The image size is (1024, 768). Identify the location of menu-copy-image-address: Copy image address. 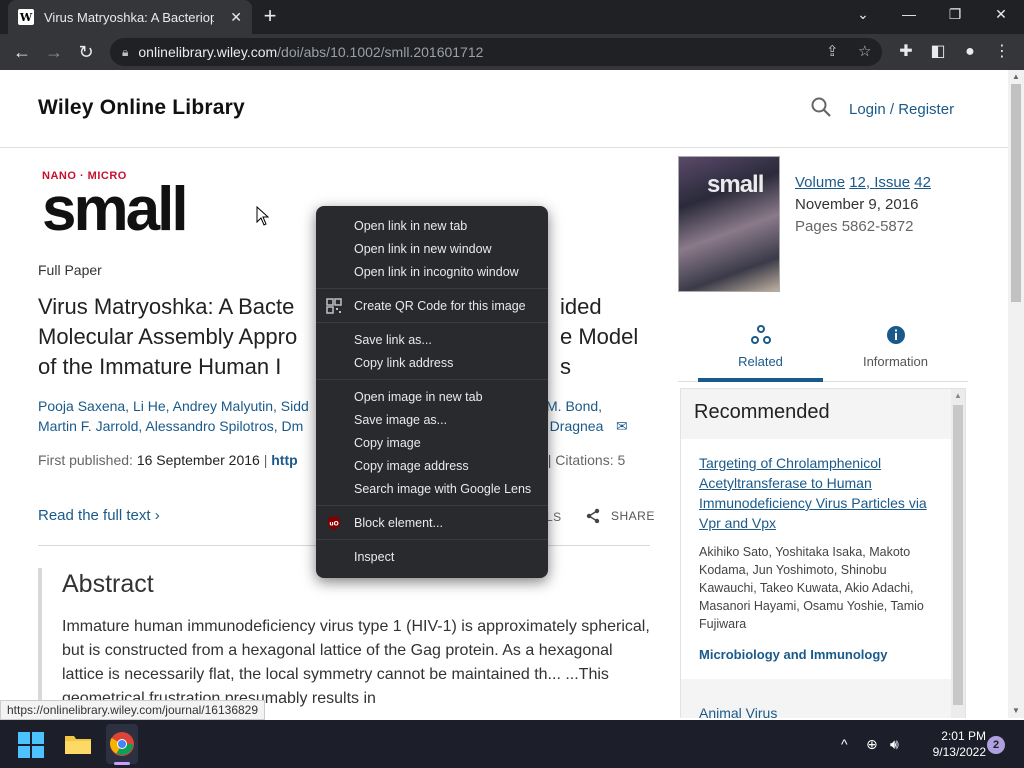
(432, 465).